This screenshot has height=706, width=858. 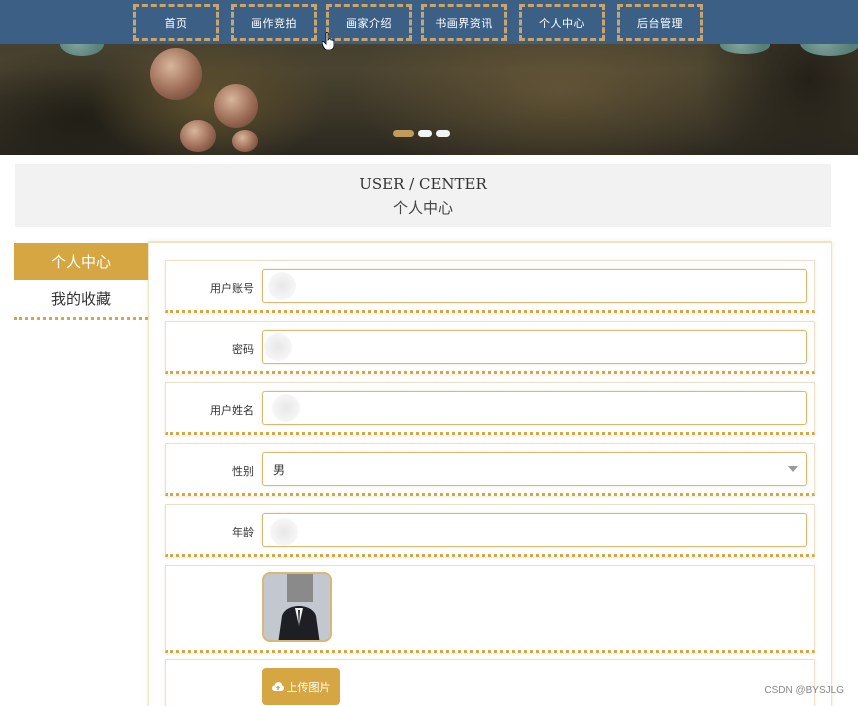 I want to click on sidebar: 个人中心 我的收藏, so click(x=81, y=474).